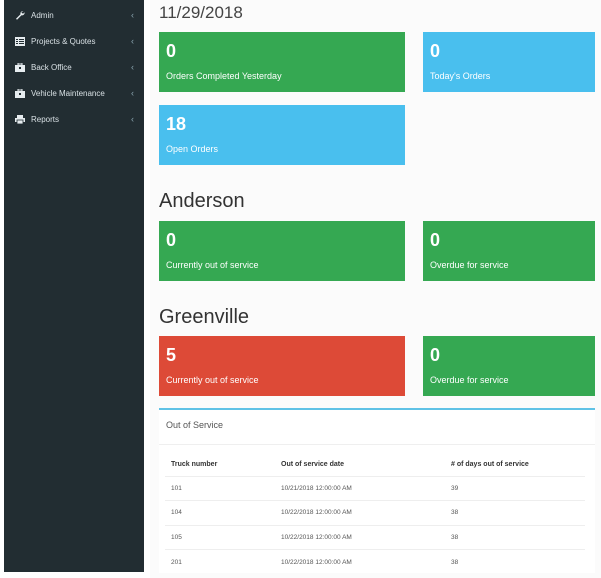 The image size is (601, 578). I want to click on table-row: 201 10/22/2018 12:00:00 AM 38, so click(375, 561).